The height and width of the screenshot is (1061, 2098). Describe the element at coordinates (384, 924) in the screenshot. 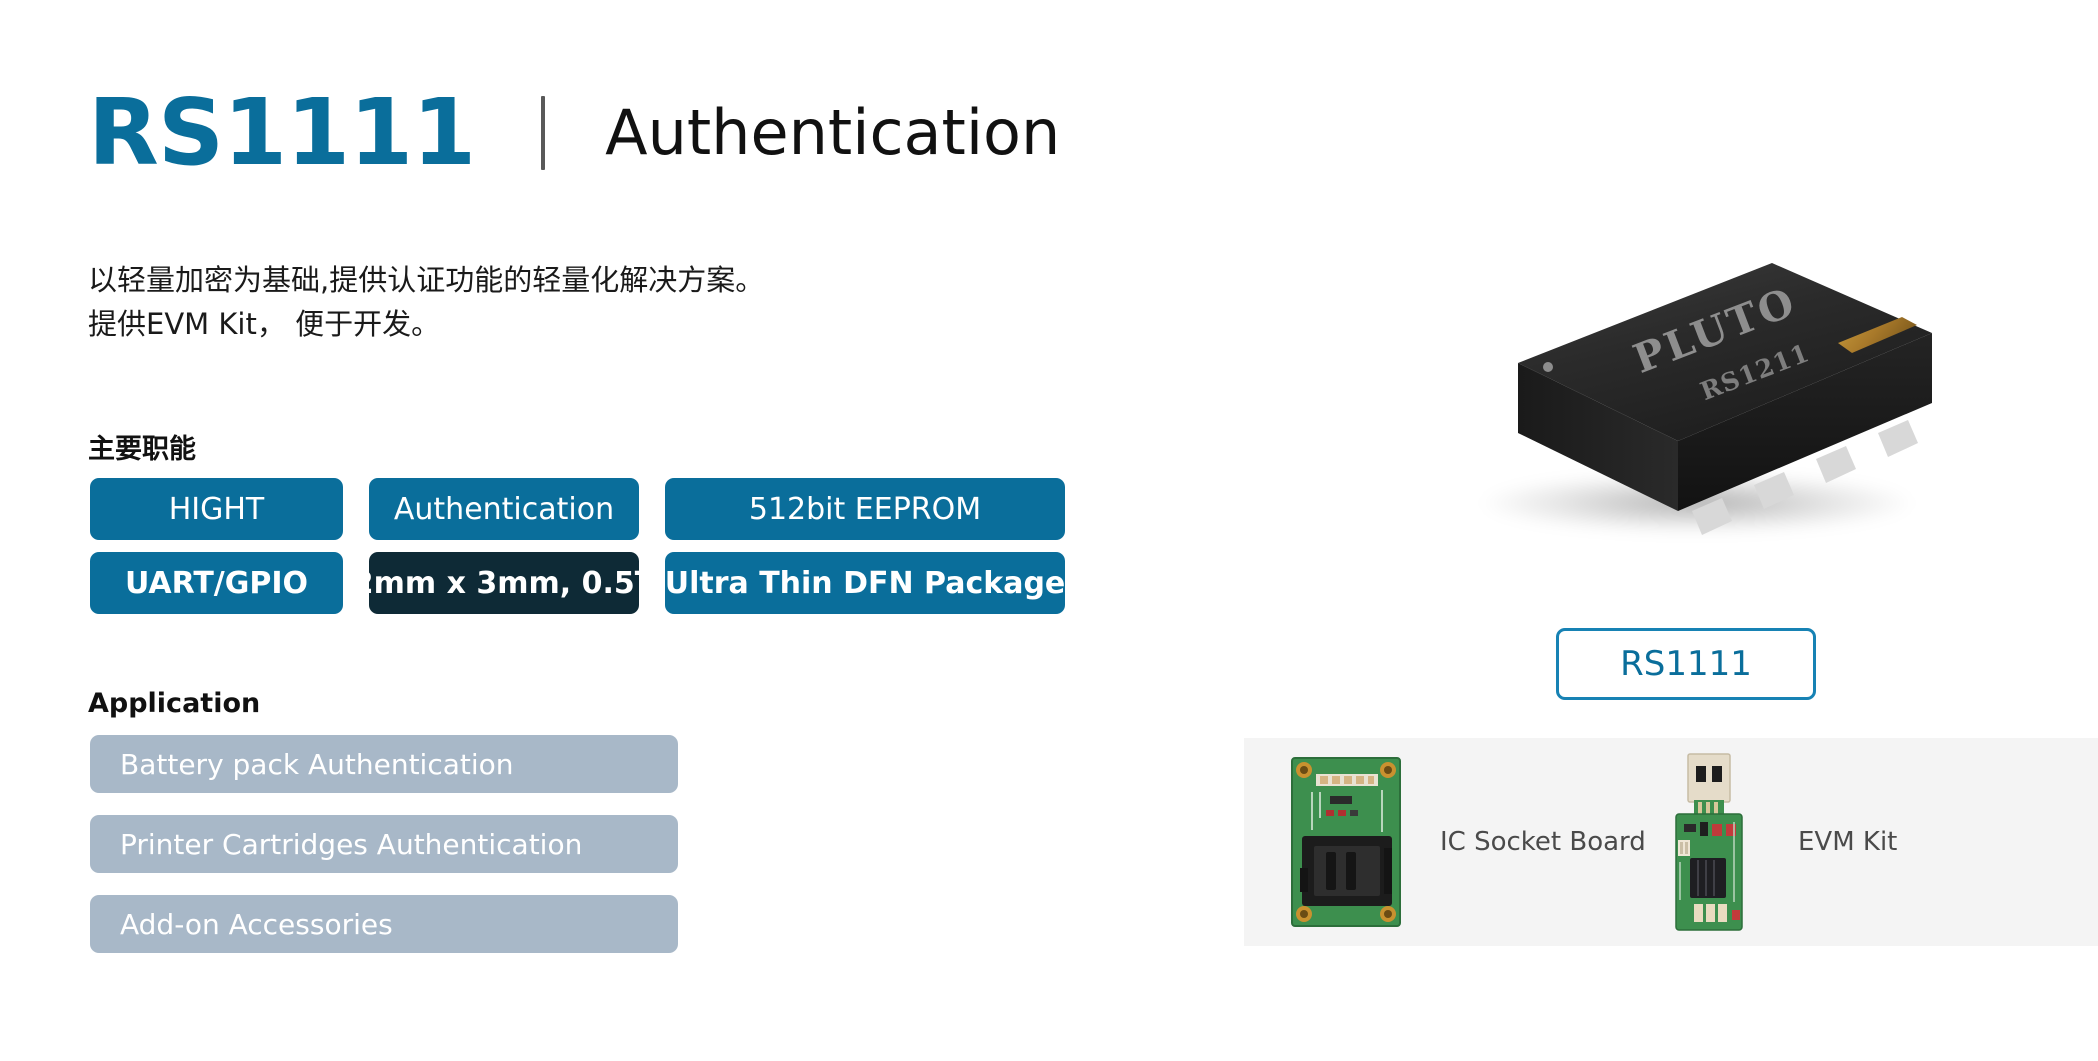

I see `list-item: Add-on Accessories` at that location.